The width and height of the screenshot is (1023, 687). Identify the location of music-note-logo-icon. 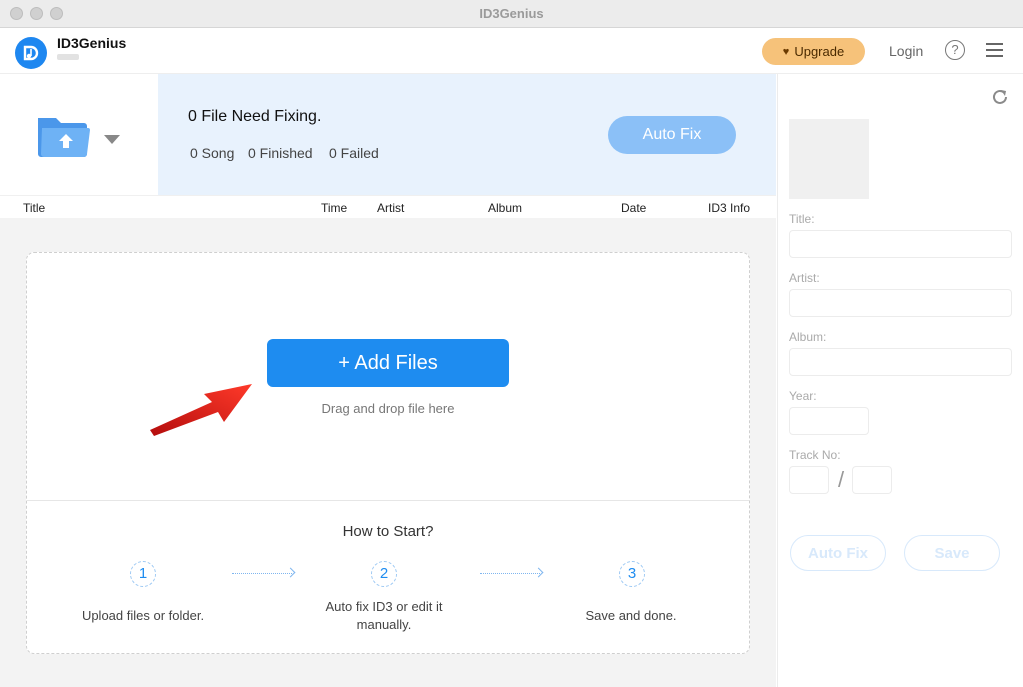
(31, 53).